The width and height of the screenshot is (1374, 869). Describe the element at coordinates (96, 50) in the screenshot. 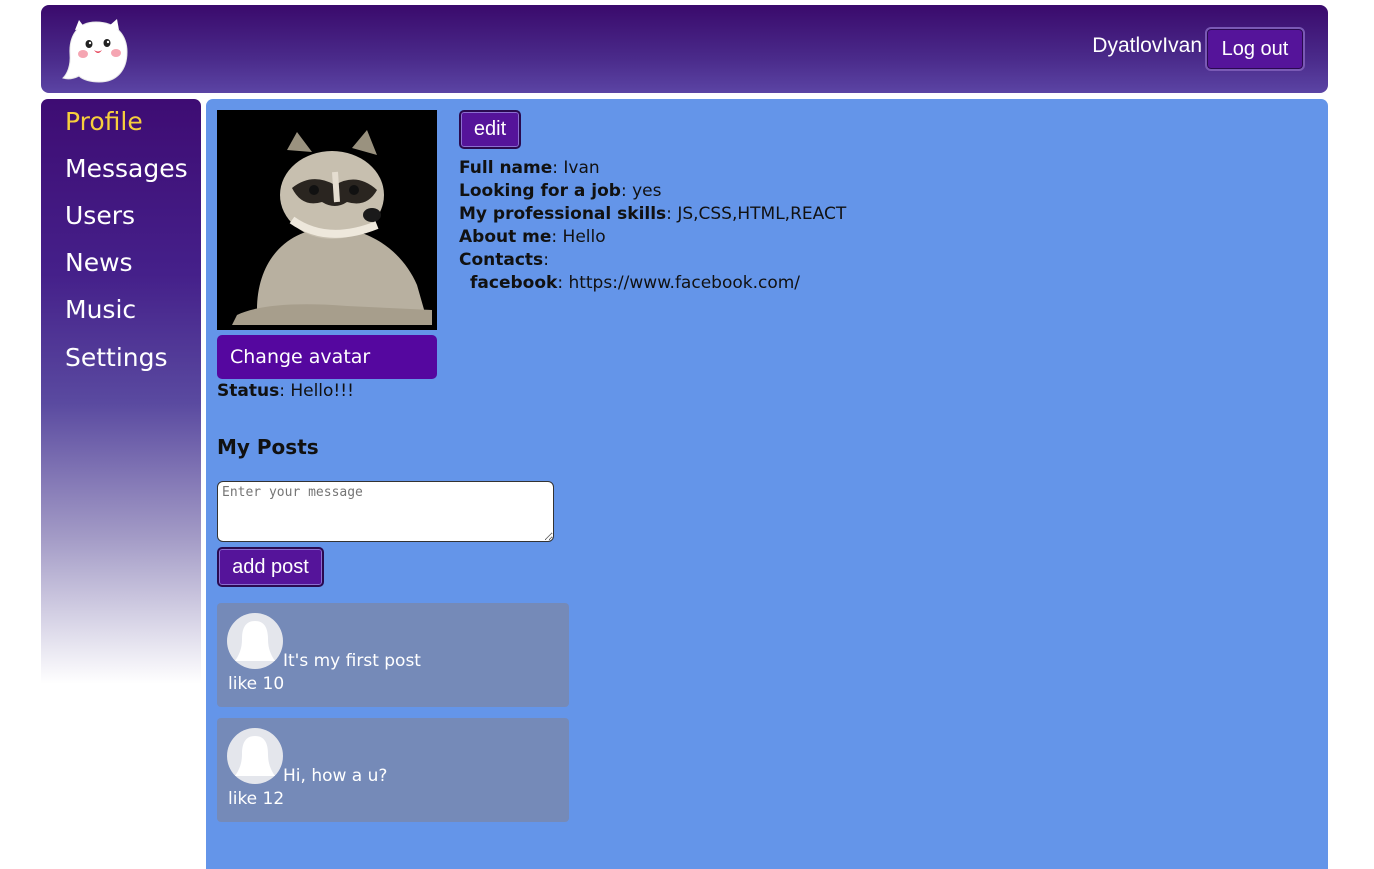

I see `ghost-cat-logo-icon` at that location.